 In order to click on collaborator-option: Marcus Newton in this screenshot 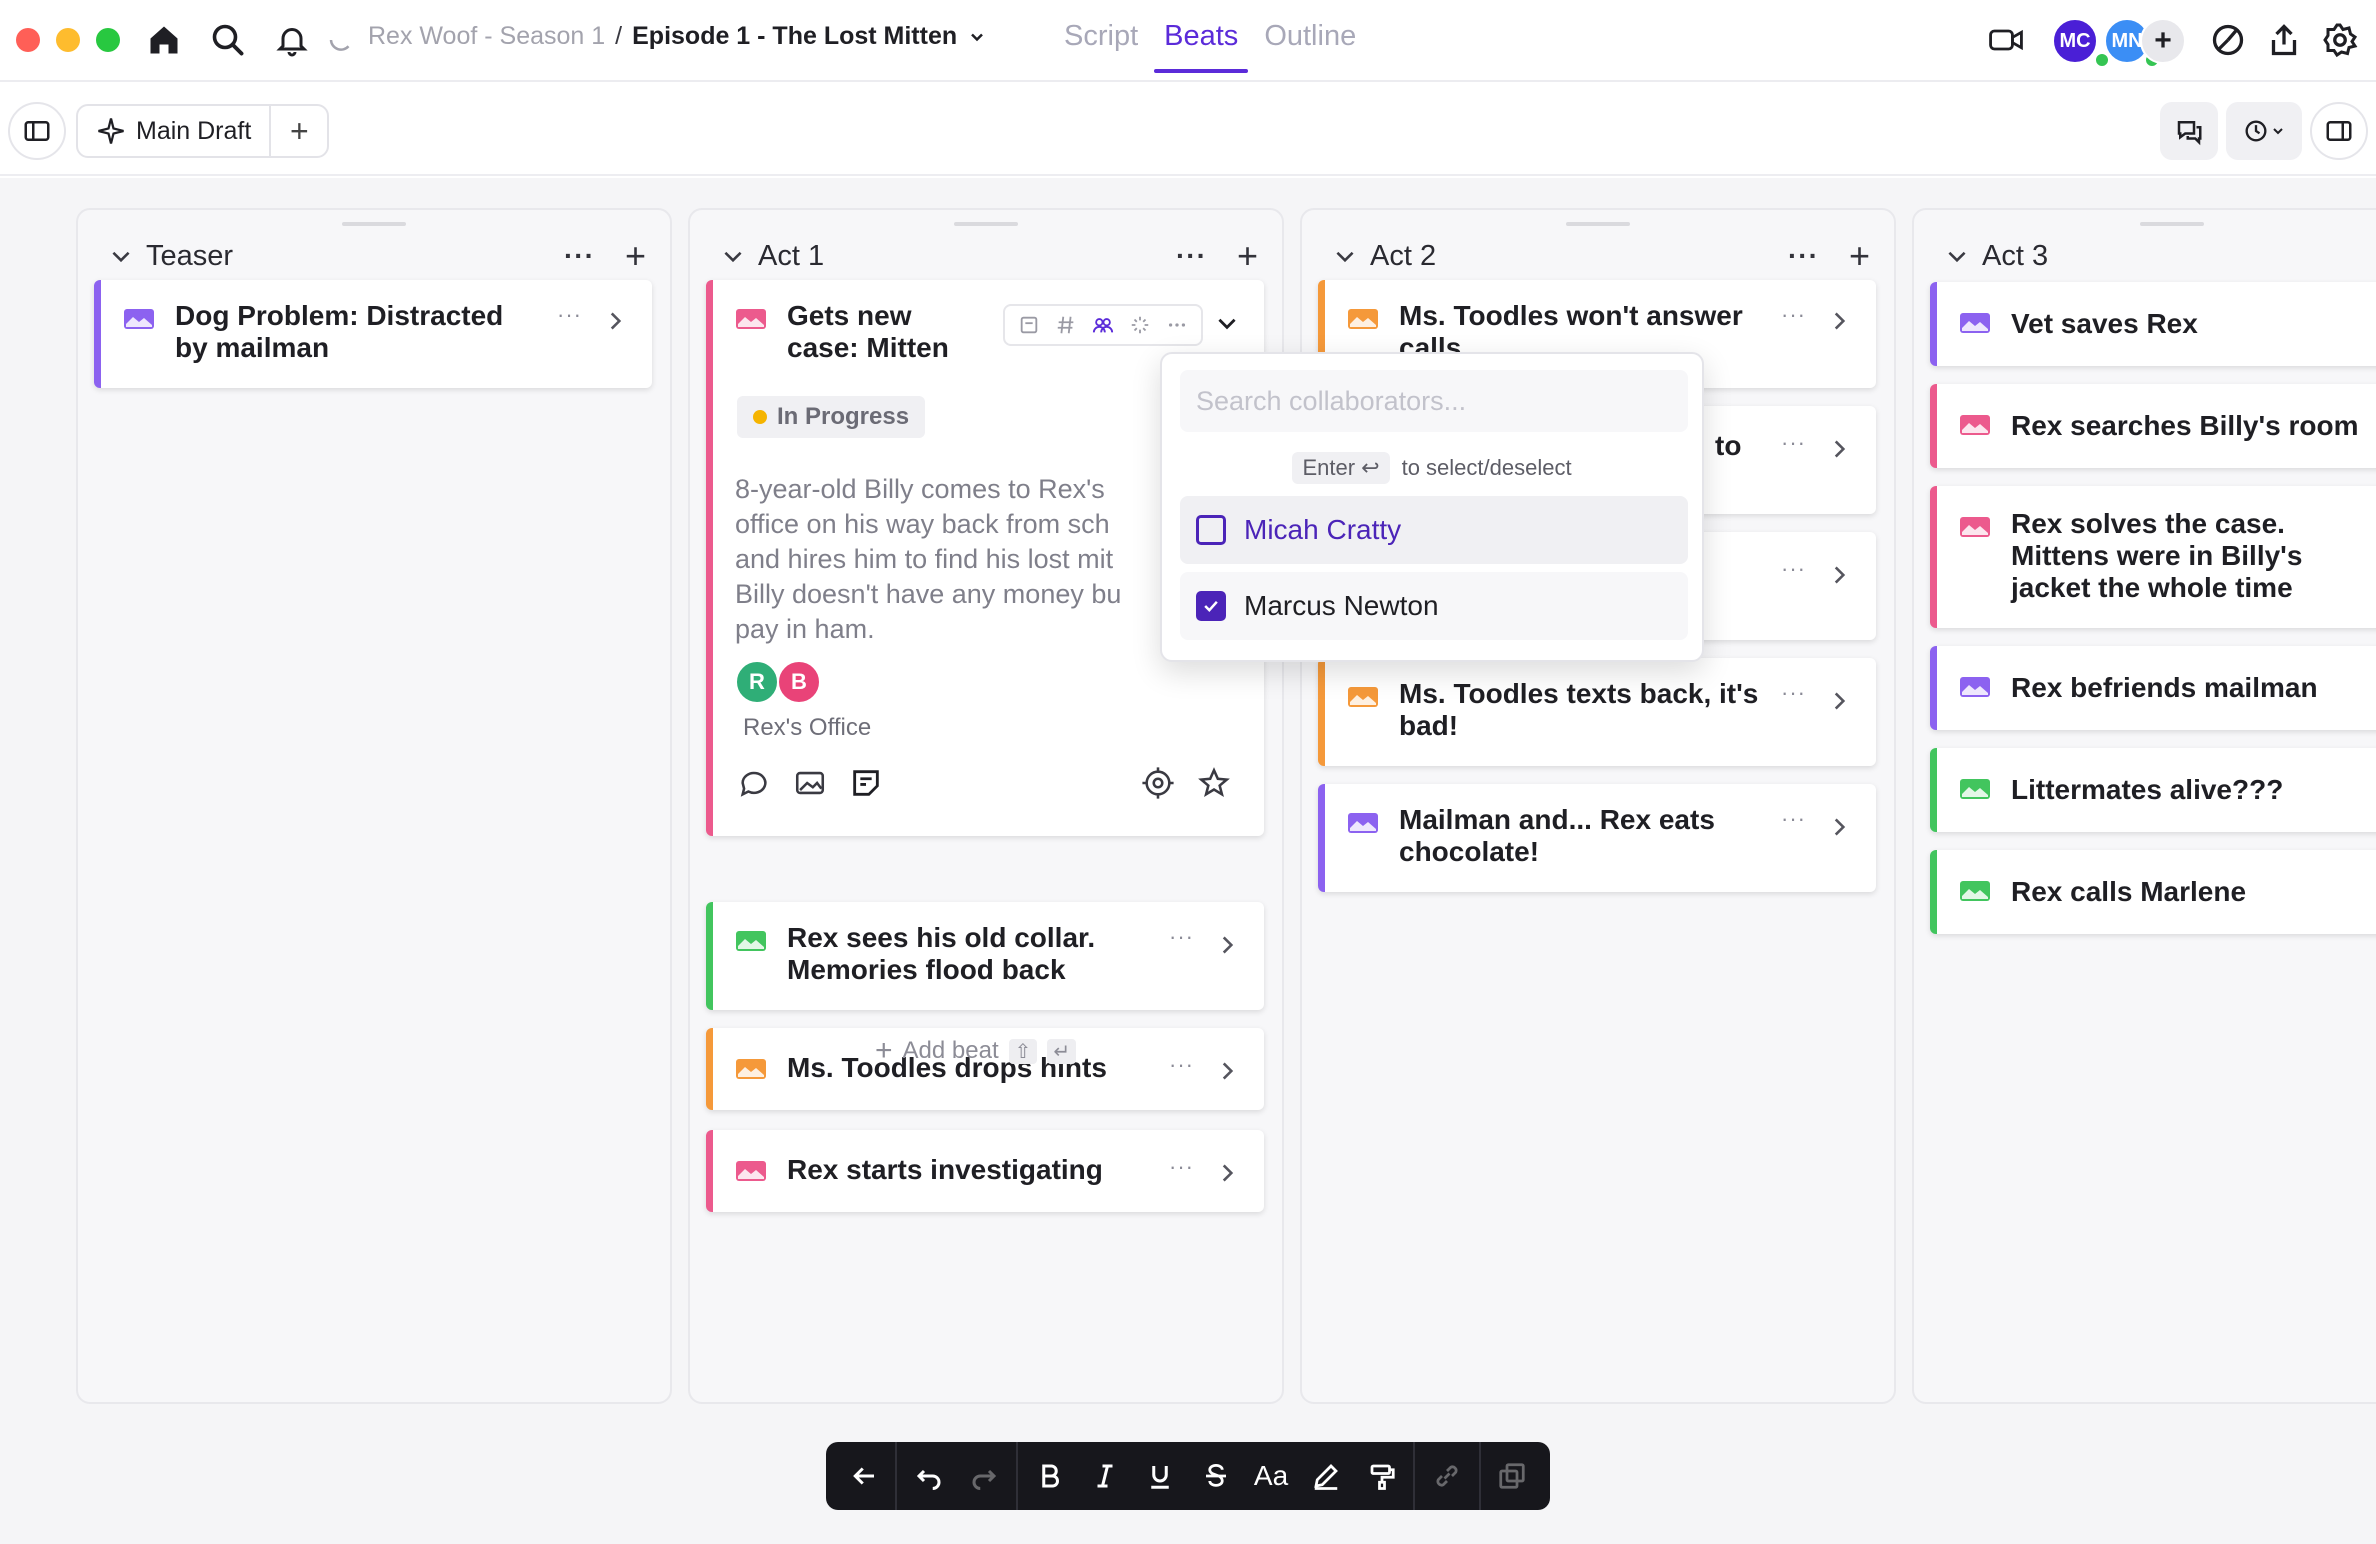, I will do `click(1434, 606)`.